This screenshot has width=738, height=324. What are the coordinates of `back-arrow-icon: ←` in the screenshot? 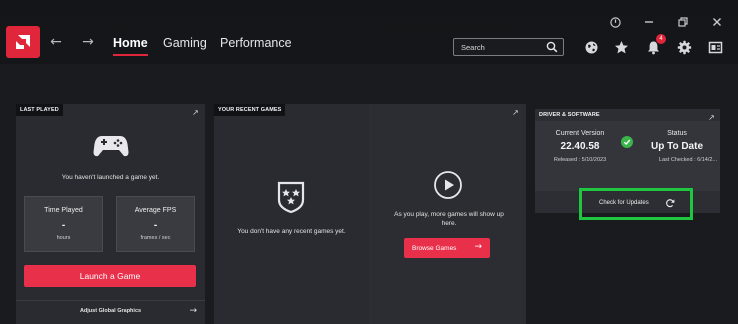 It's located at (56, 42).